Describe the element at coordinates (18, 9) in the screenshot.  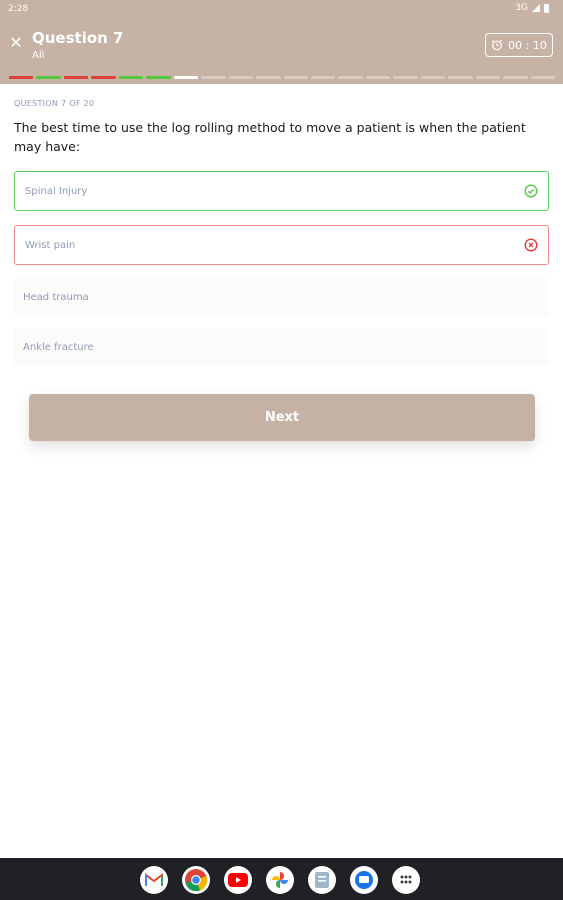
I see `status-time: 2:28` at that location.